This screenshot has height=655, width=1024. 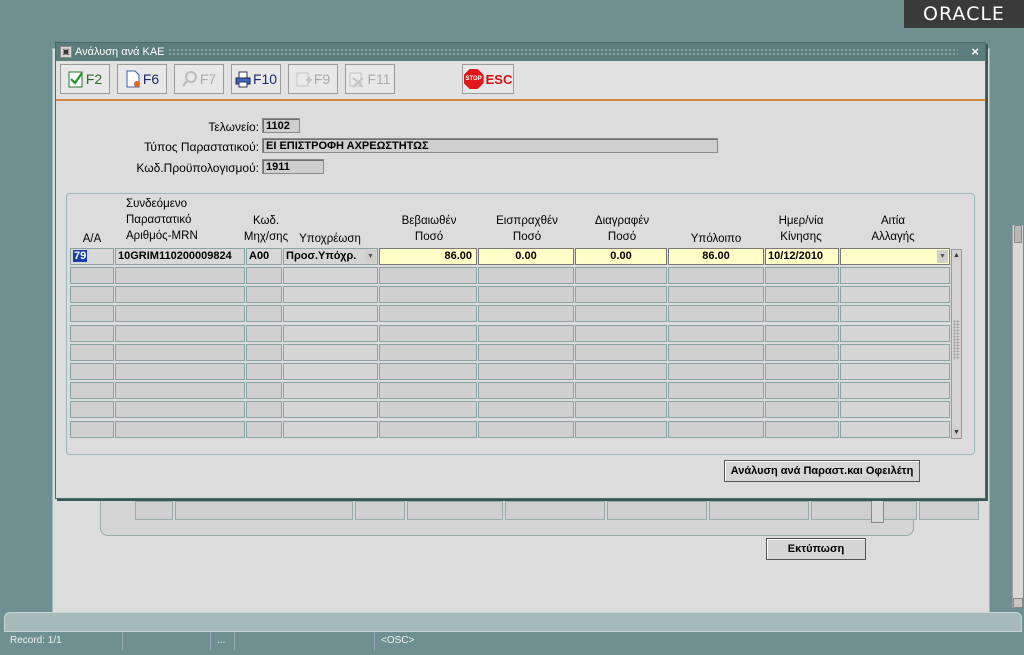 What do you see at coordinates (716, 256) in the screenshot?
I see `cell-balance: 86.00` at bounding box center [716, 256].